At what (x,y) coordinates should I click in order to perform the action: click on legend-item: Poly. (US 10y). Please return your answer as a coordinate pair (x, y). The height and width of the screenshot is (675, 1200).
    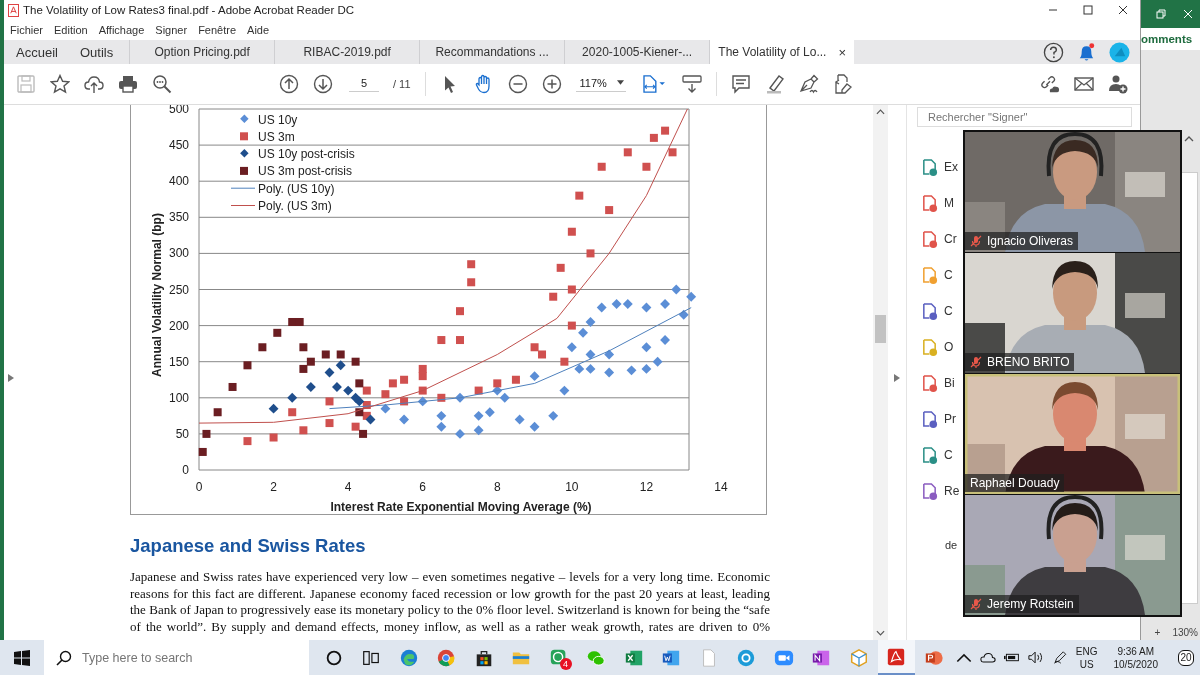
    Looking at the image, I should click on (282, 188).